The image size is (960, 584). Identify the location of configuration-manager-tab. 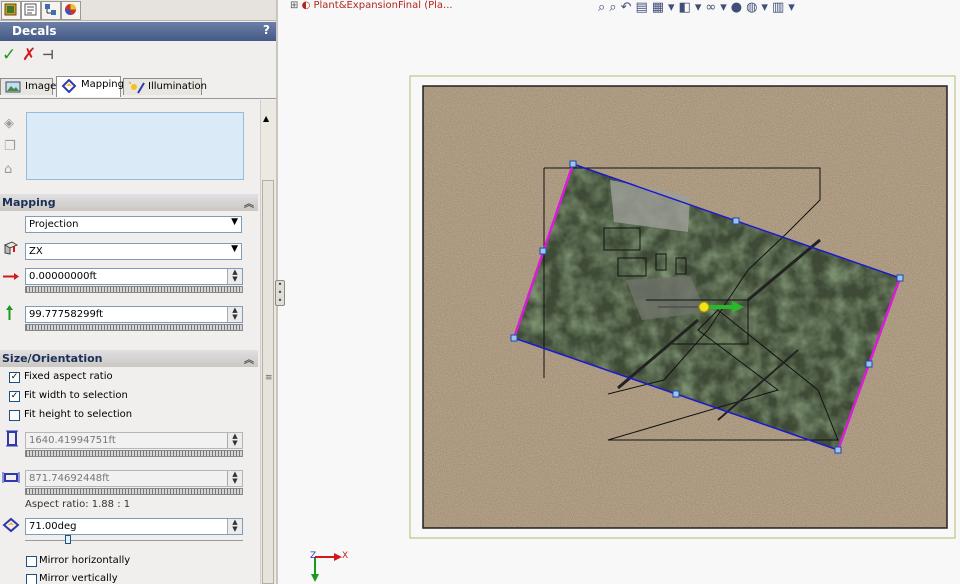
(51, 10).